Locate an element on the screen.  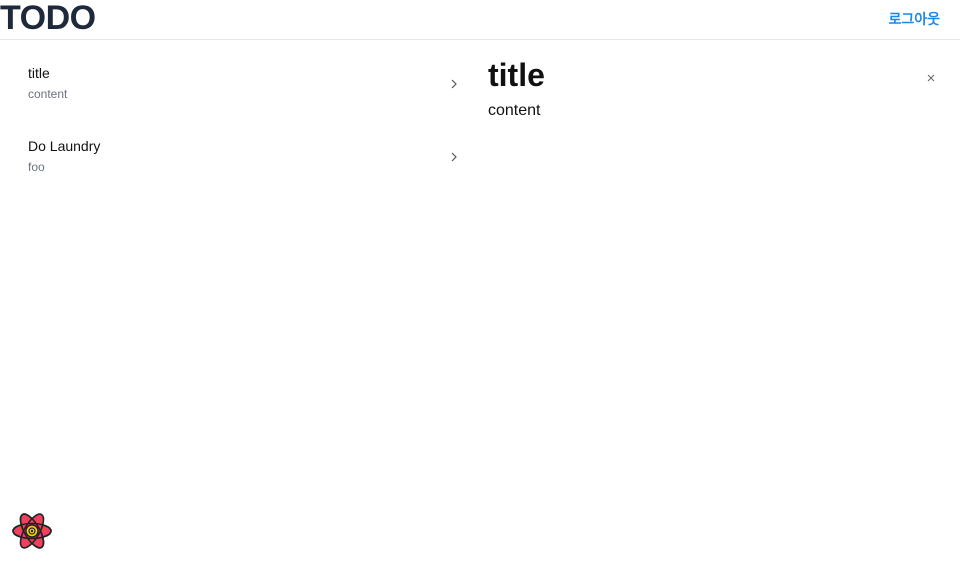
app-title: TODO is located at coordinates (48, 18).